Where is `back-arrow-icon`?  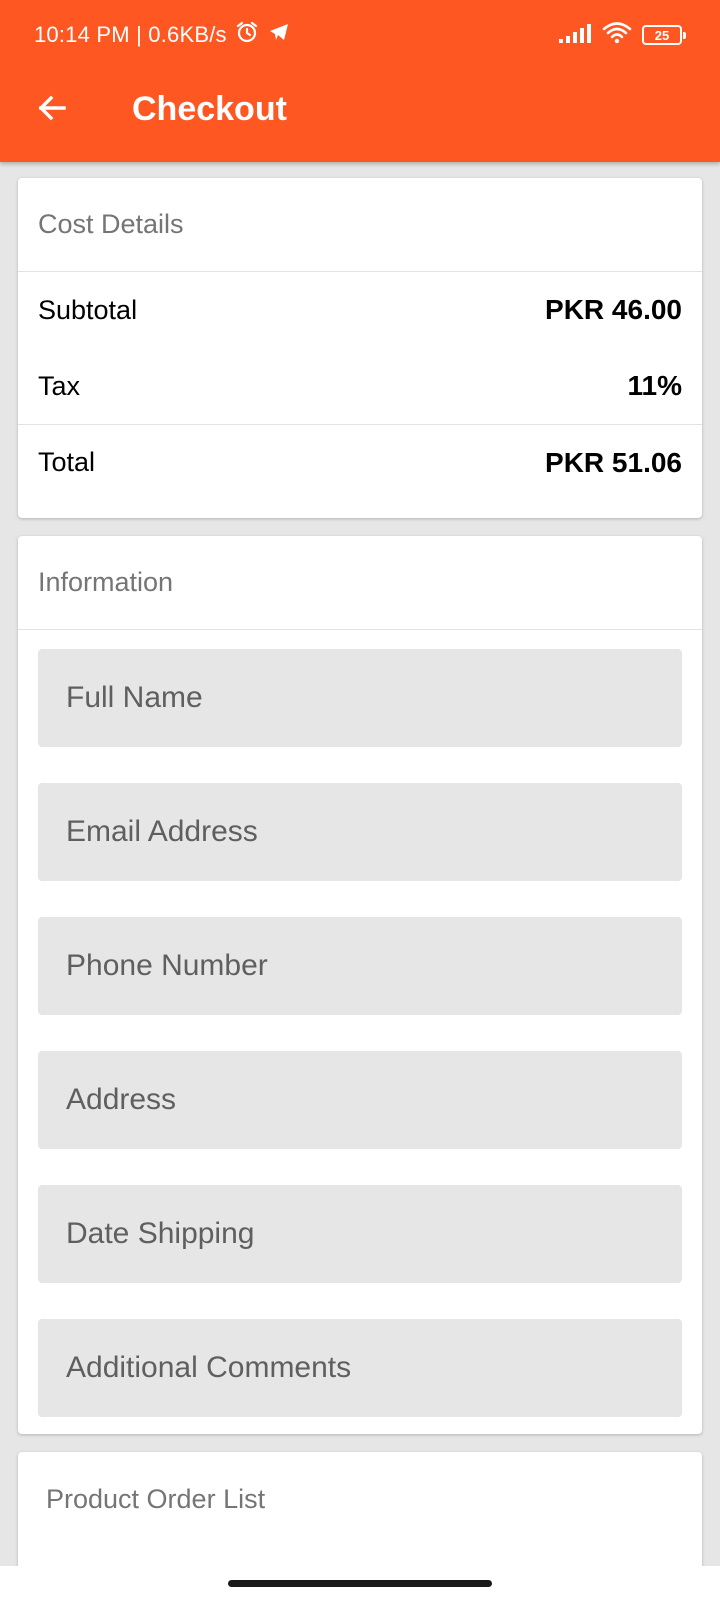 back-arrow-icon is located at coordinates (52, 110).